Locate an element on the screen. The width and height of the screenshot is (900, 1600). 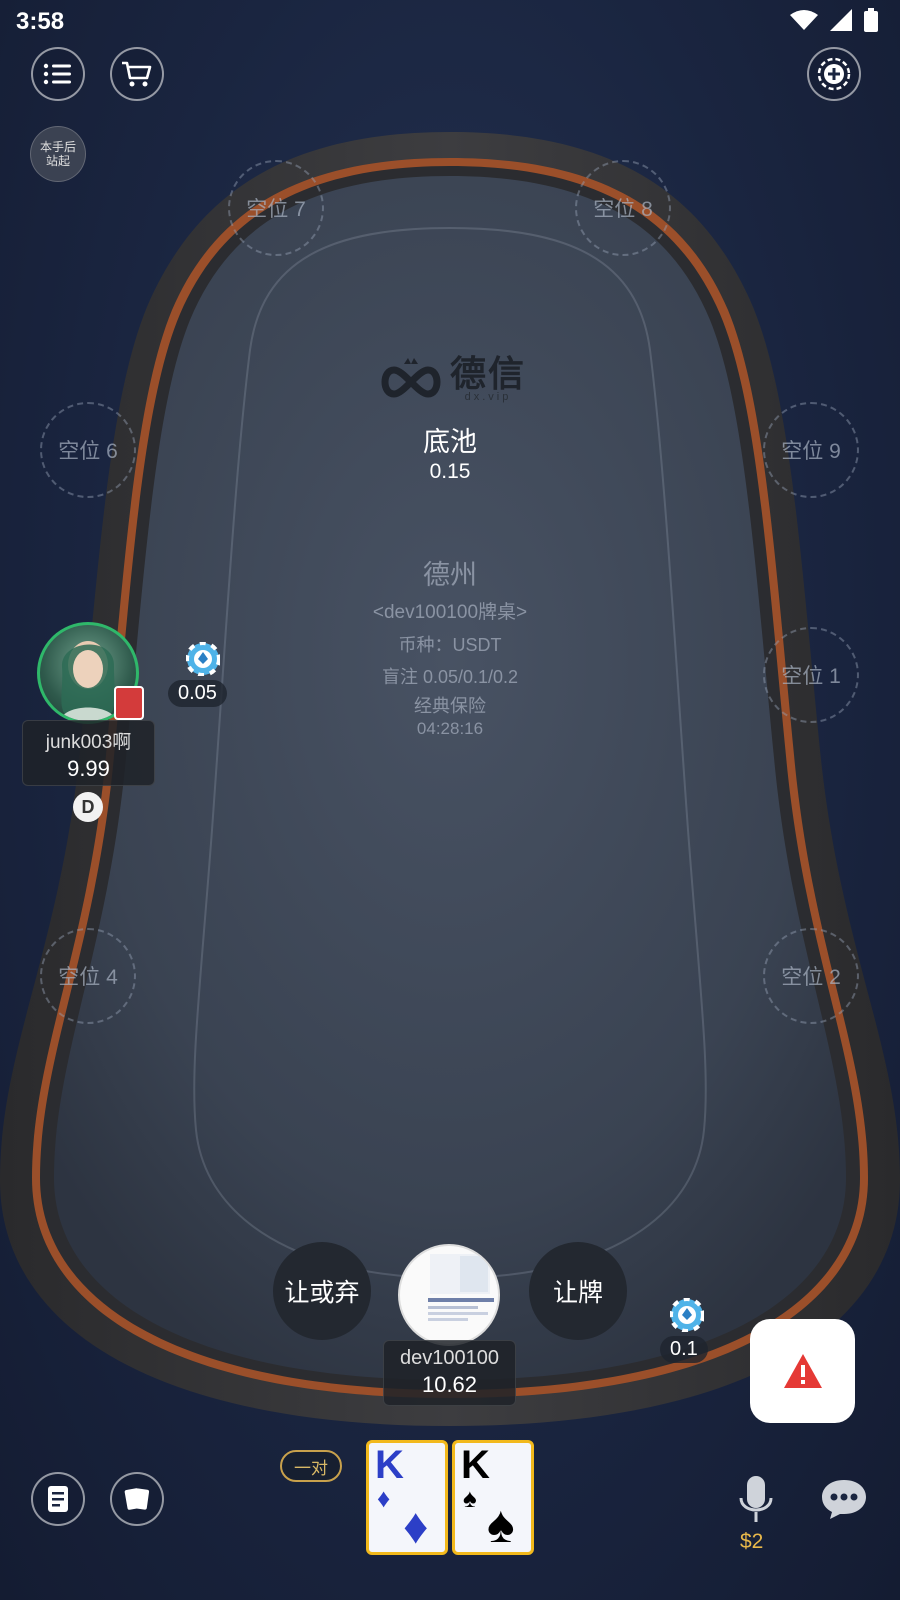
seat-4-label: 空位 4 is located at coordinates (88, 977).